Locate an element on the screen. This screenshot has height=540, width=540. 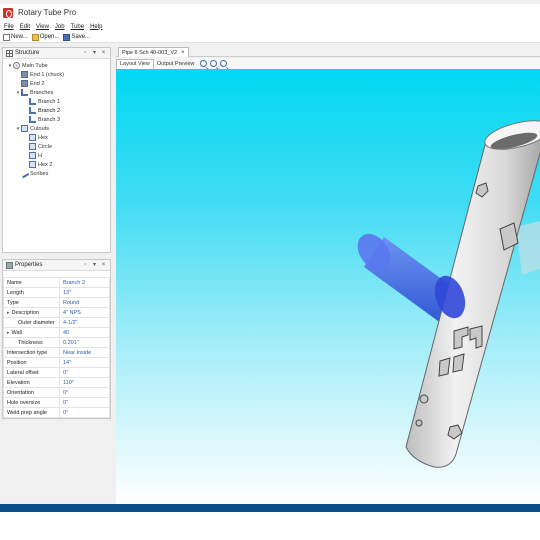
view-tab-bar: Layout View Output Preview is located at coordinates (328, 63).